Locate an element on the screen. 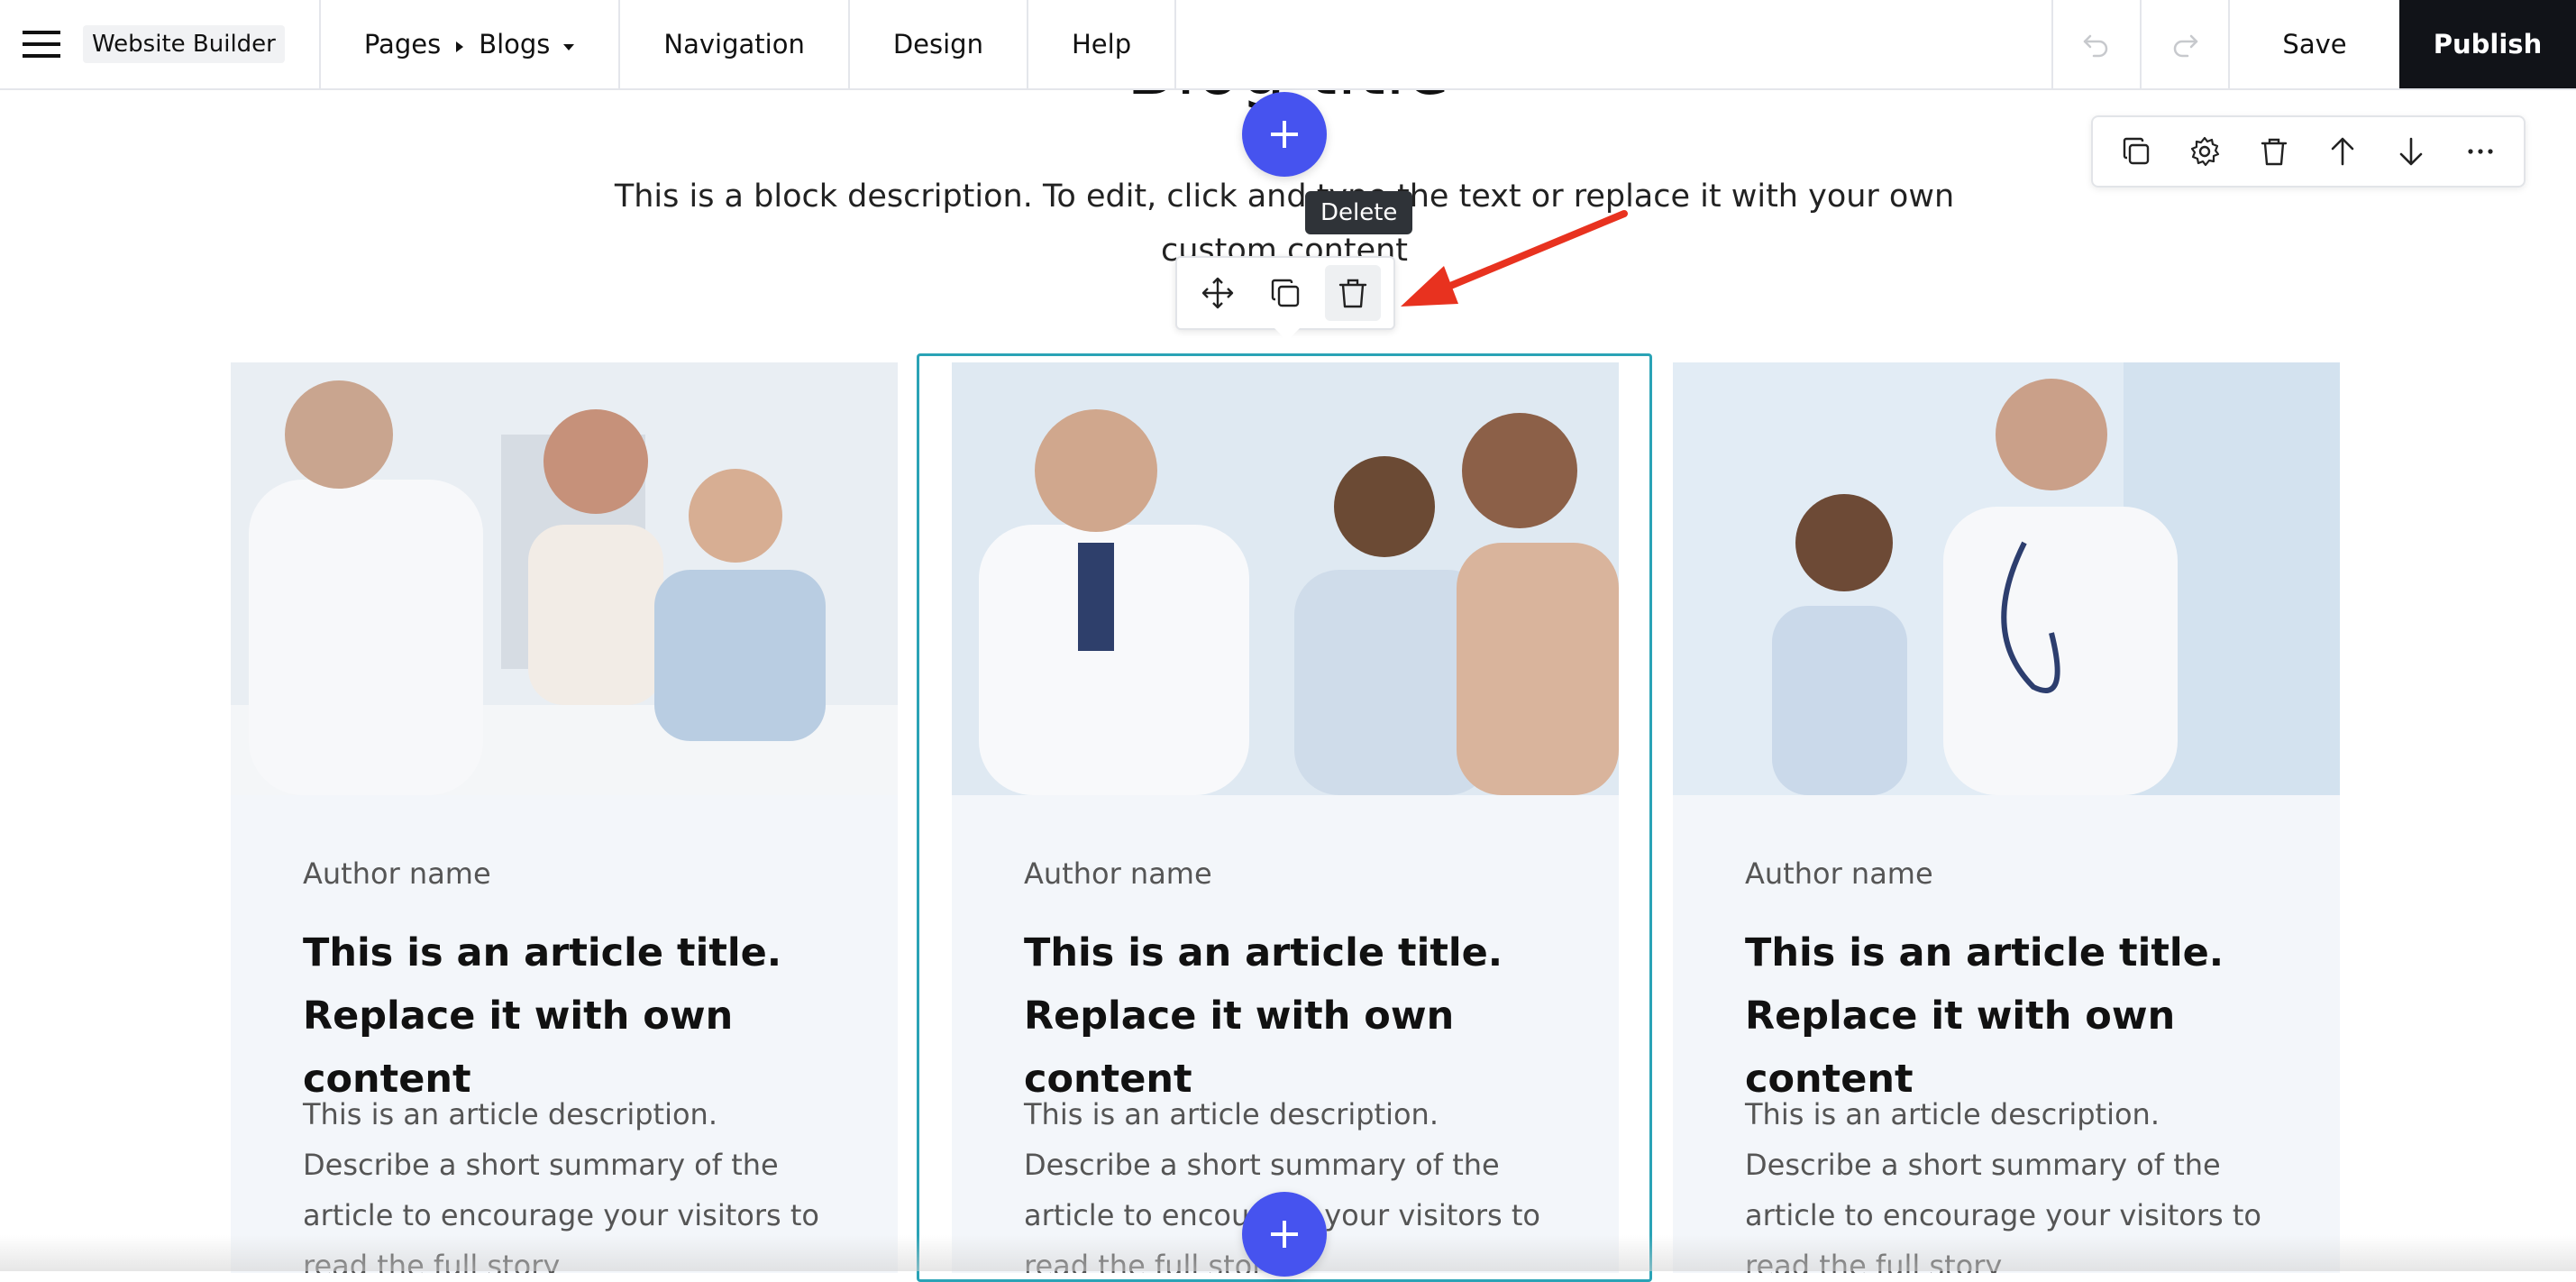 This screenshot has height=1282, width=2576. duplicate-element-button is located at coordinates (1285, 293).